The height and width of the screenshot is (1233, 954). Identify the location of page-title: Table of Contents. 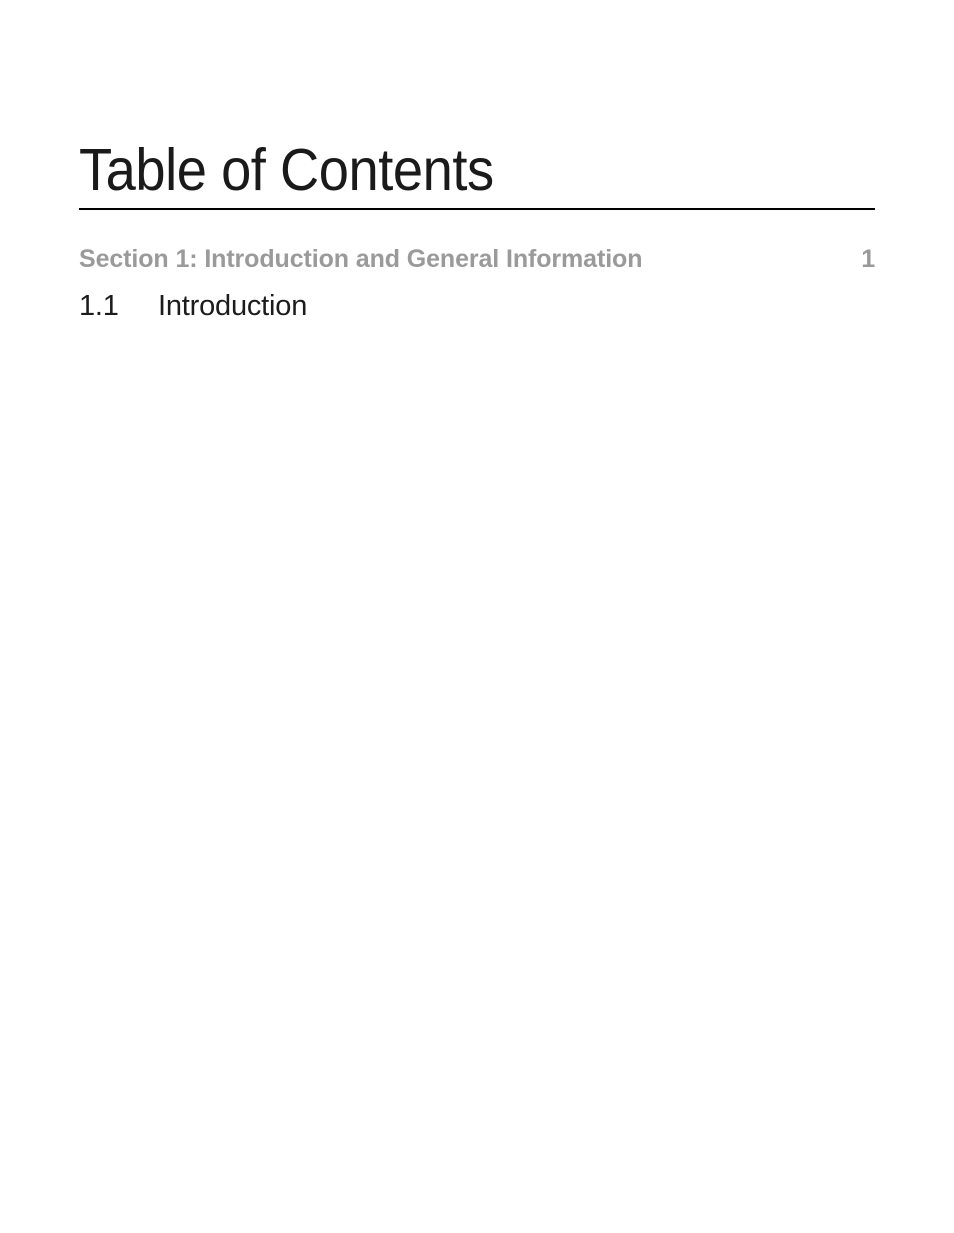
(286, 170).